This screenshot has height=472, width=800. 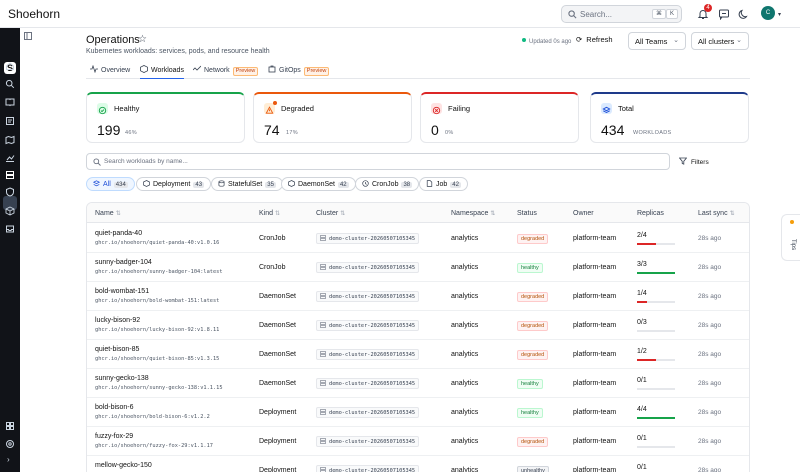 What do you see at coordinates (8, 459) in the screenshot?
I see `expand-sidebar-icon: ›` at bounding box center [8, 459].